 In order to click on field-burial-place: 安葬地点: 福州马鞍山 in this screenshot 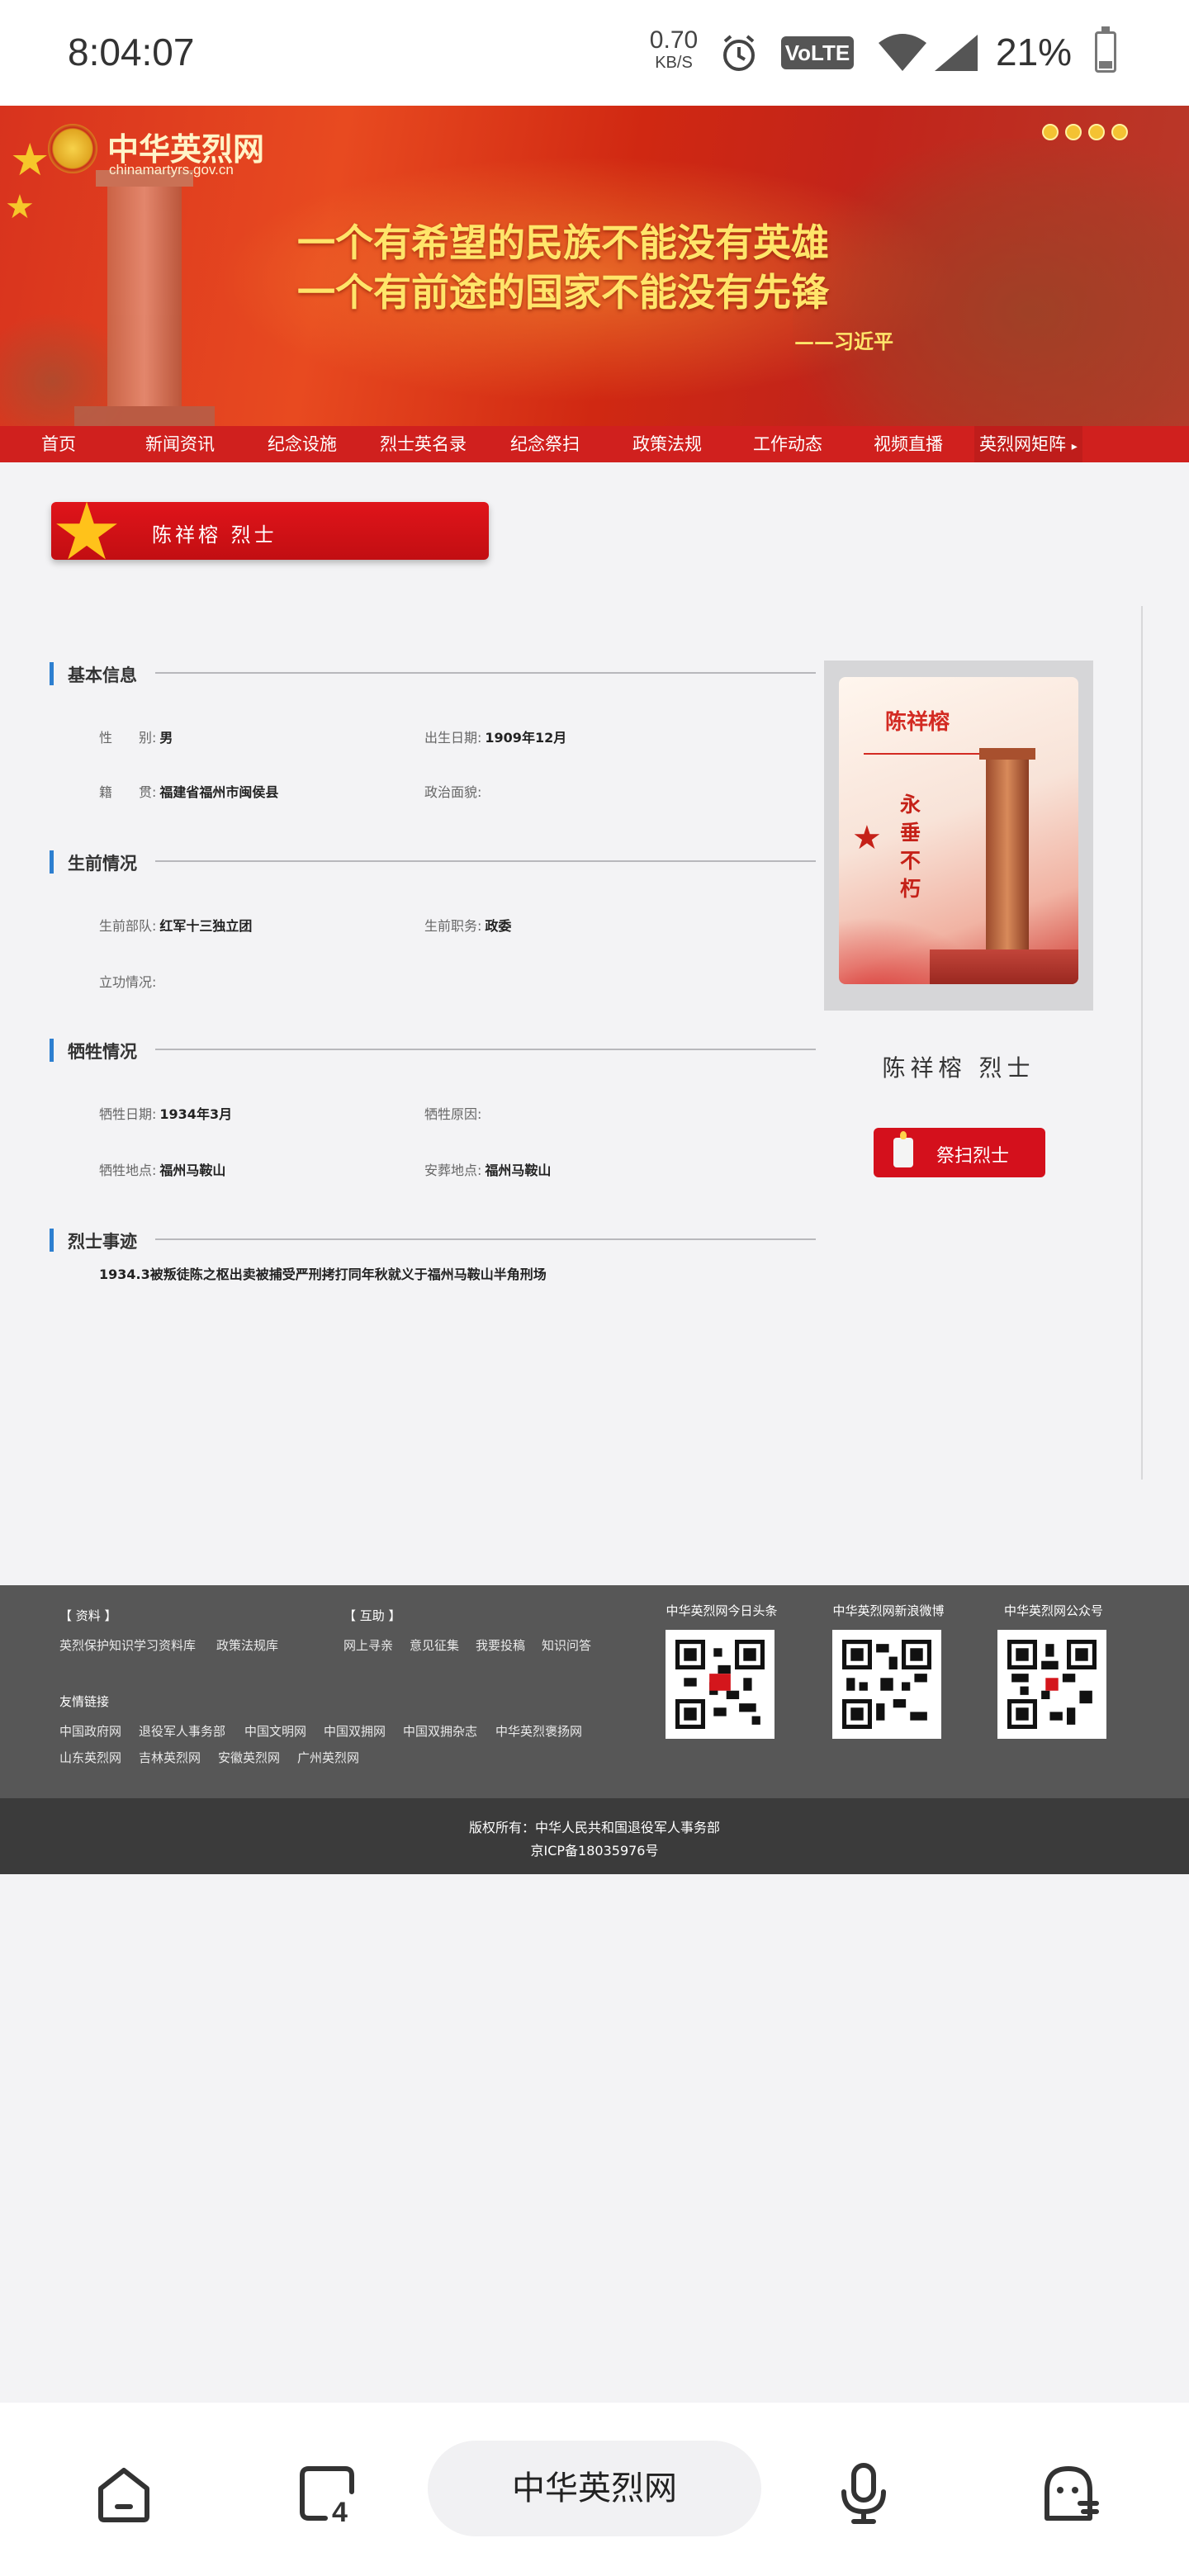, I will do `click(487, 1169)`.